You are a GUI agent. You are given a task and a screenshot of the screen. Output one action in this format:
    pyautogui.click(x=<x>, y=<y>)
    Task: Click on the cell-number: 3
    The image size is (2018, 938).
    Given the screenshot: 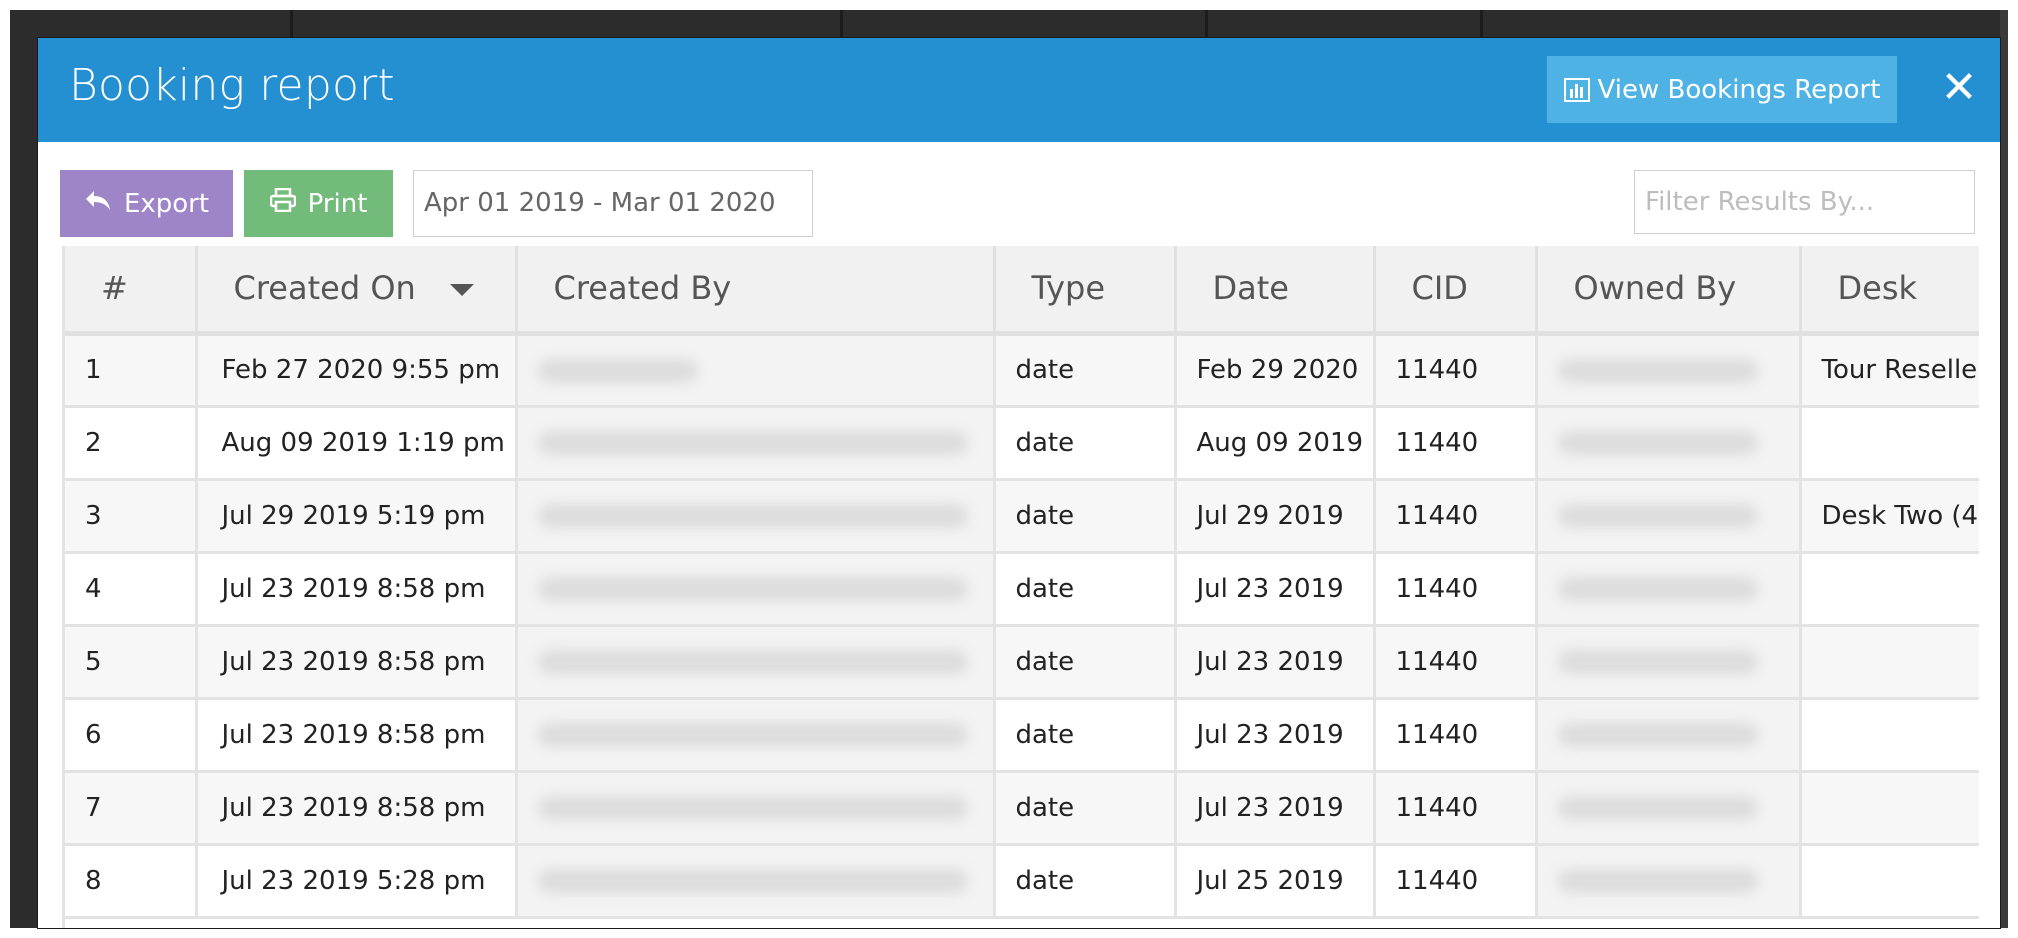 What is the action you would take?
    pyautogui.click(x=131, y=516)
    